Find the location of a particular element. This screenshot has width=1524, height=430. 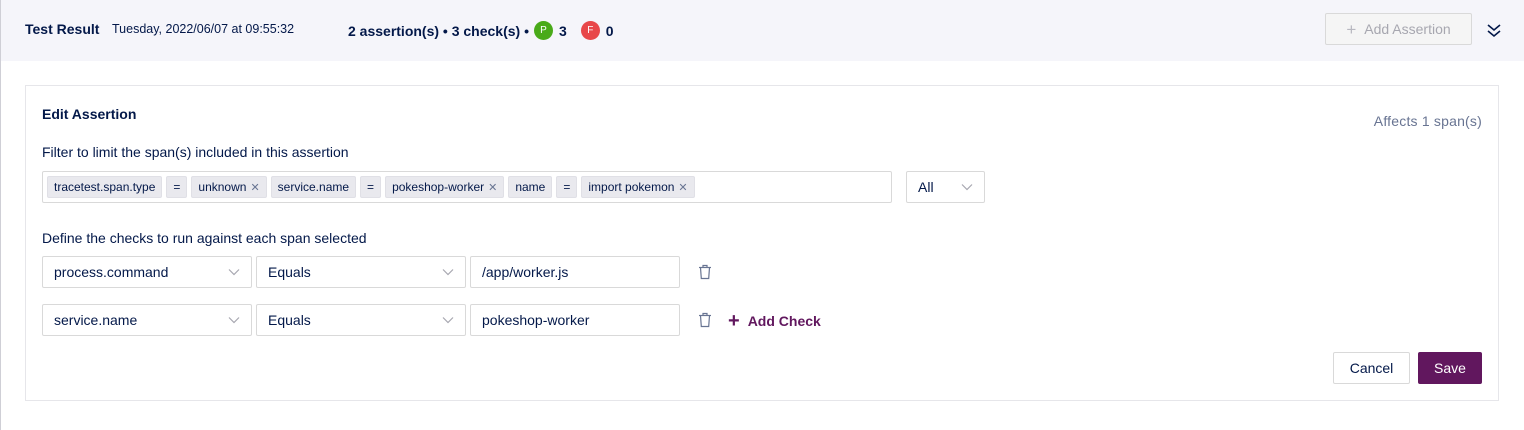

run-timestamp: Tuesday, 2022/06/07 at 09:55:32 is located at coordinates (203, 29).